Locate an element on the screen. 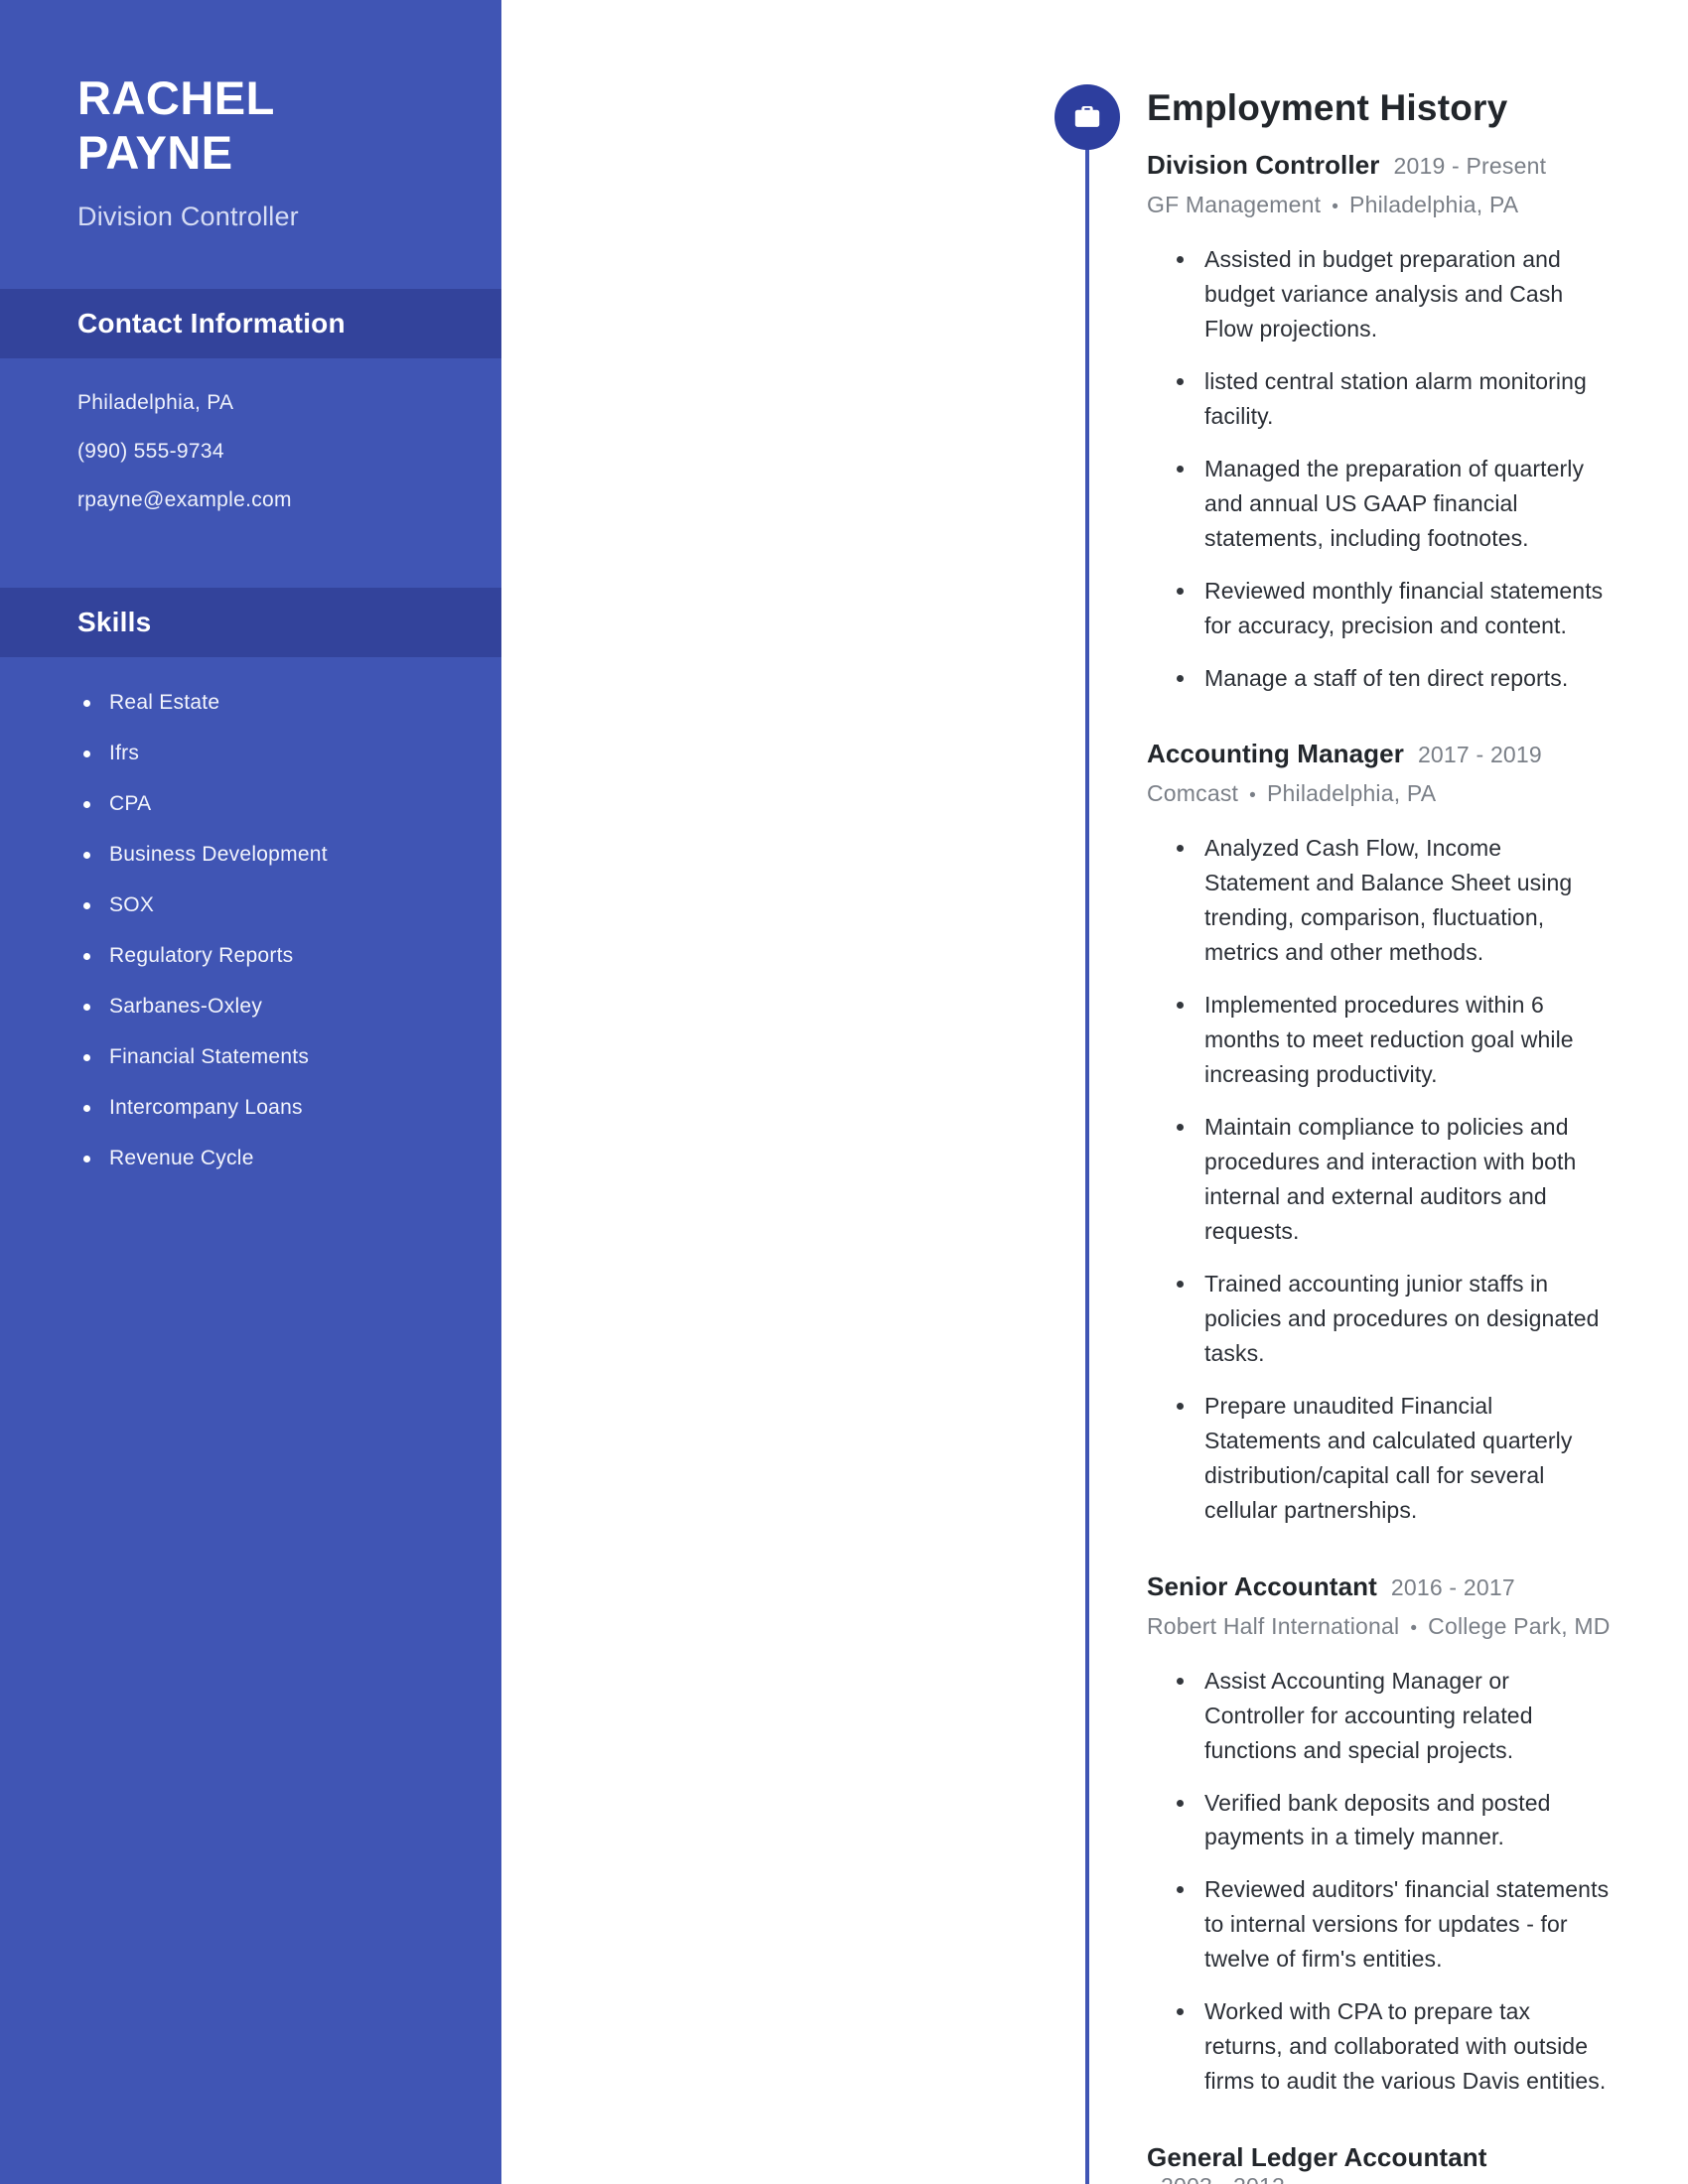 The height and width of the screenshot is (2184, 1688). identity-block: RACHEL PAYNE Division Controller is located at coordinates (250, 116).